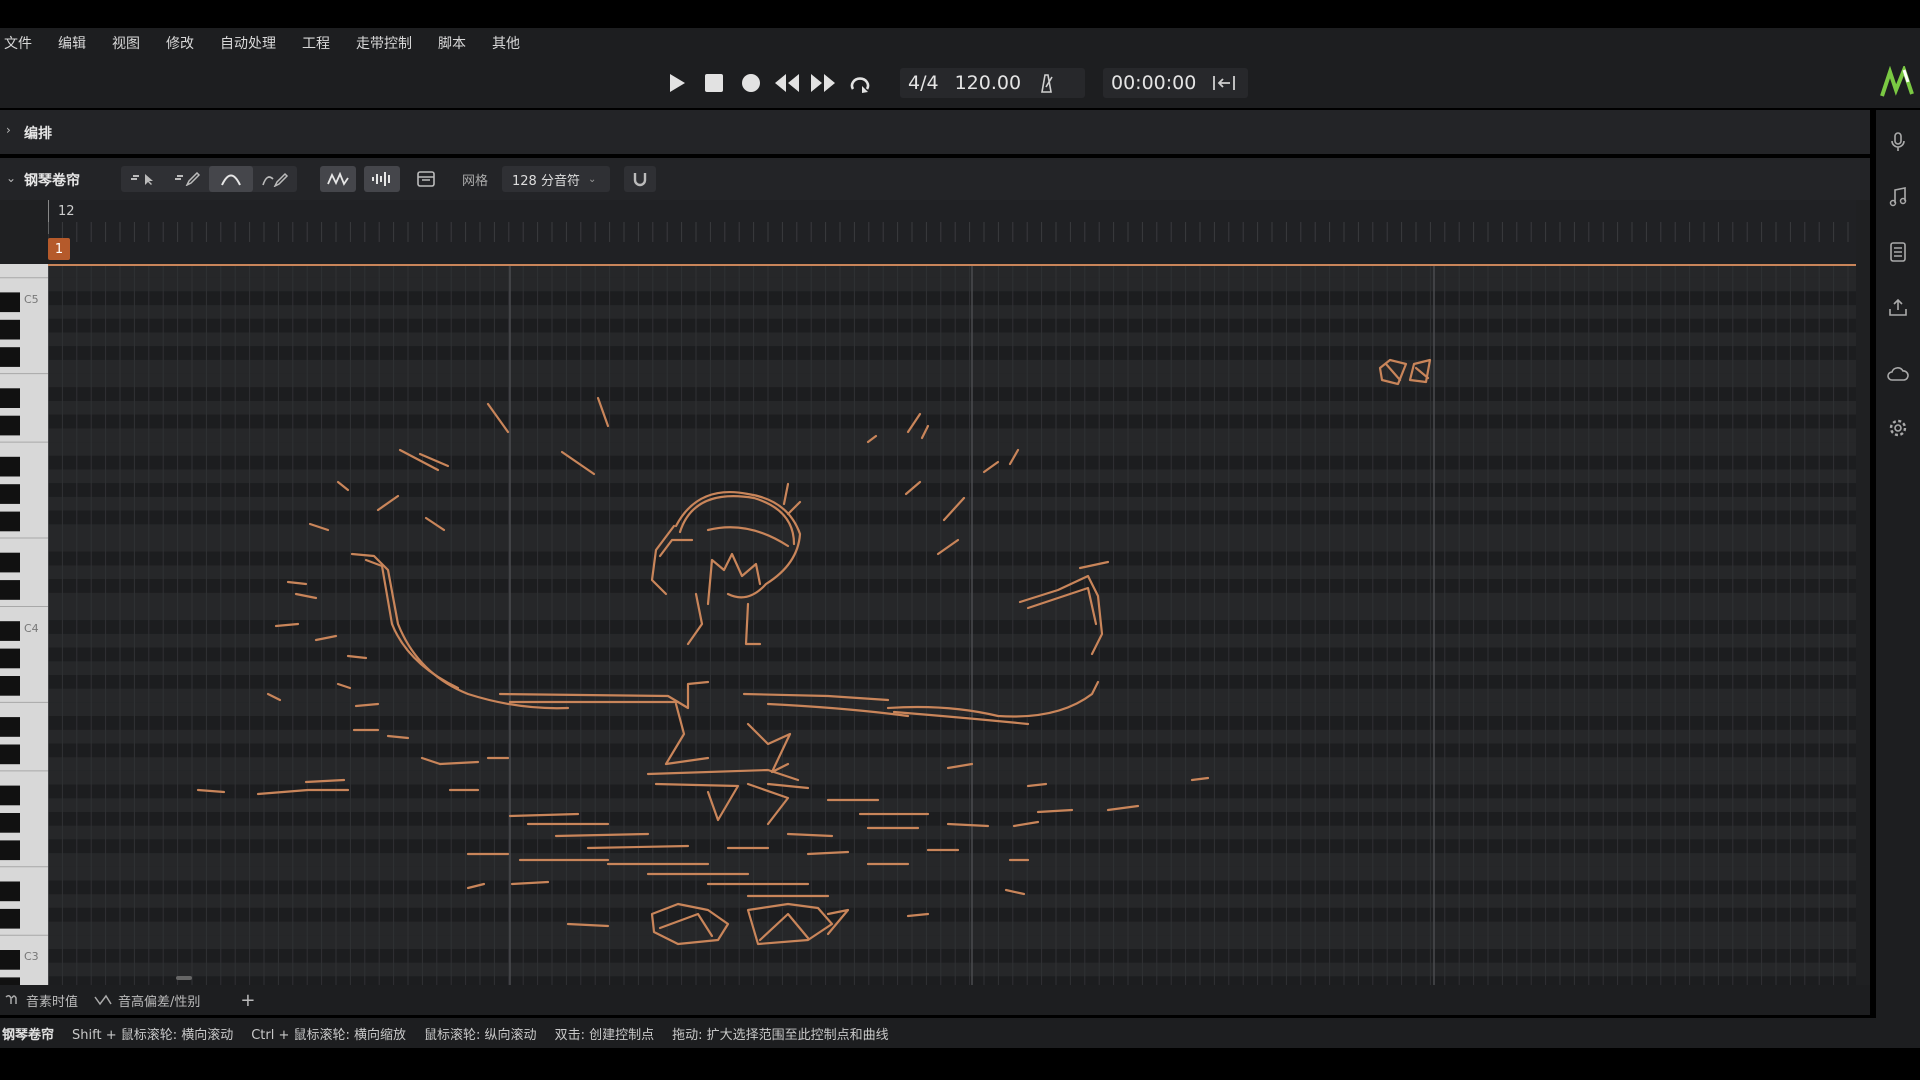 The image size is (1920, 1080). I want to click on menu-project: 工程, so click(316, 43).